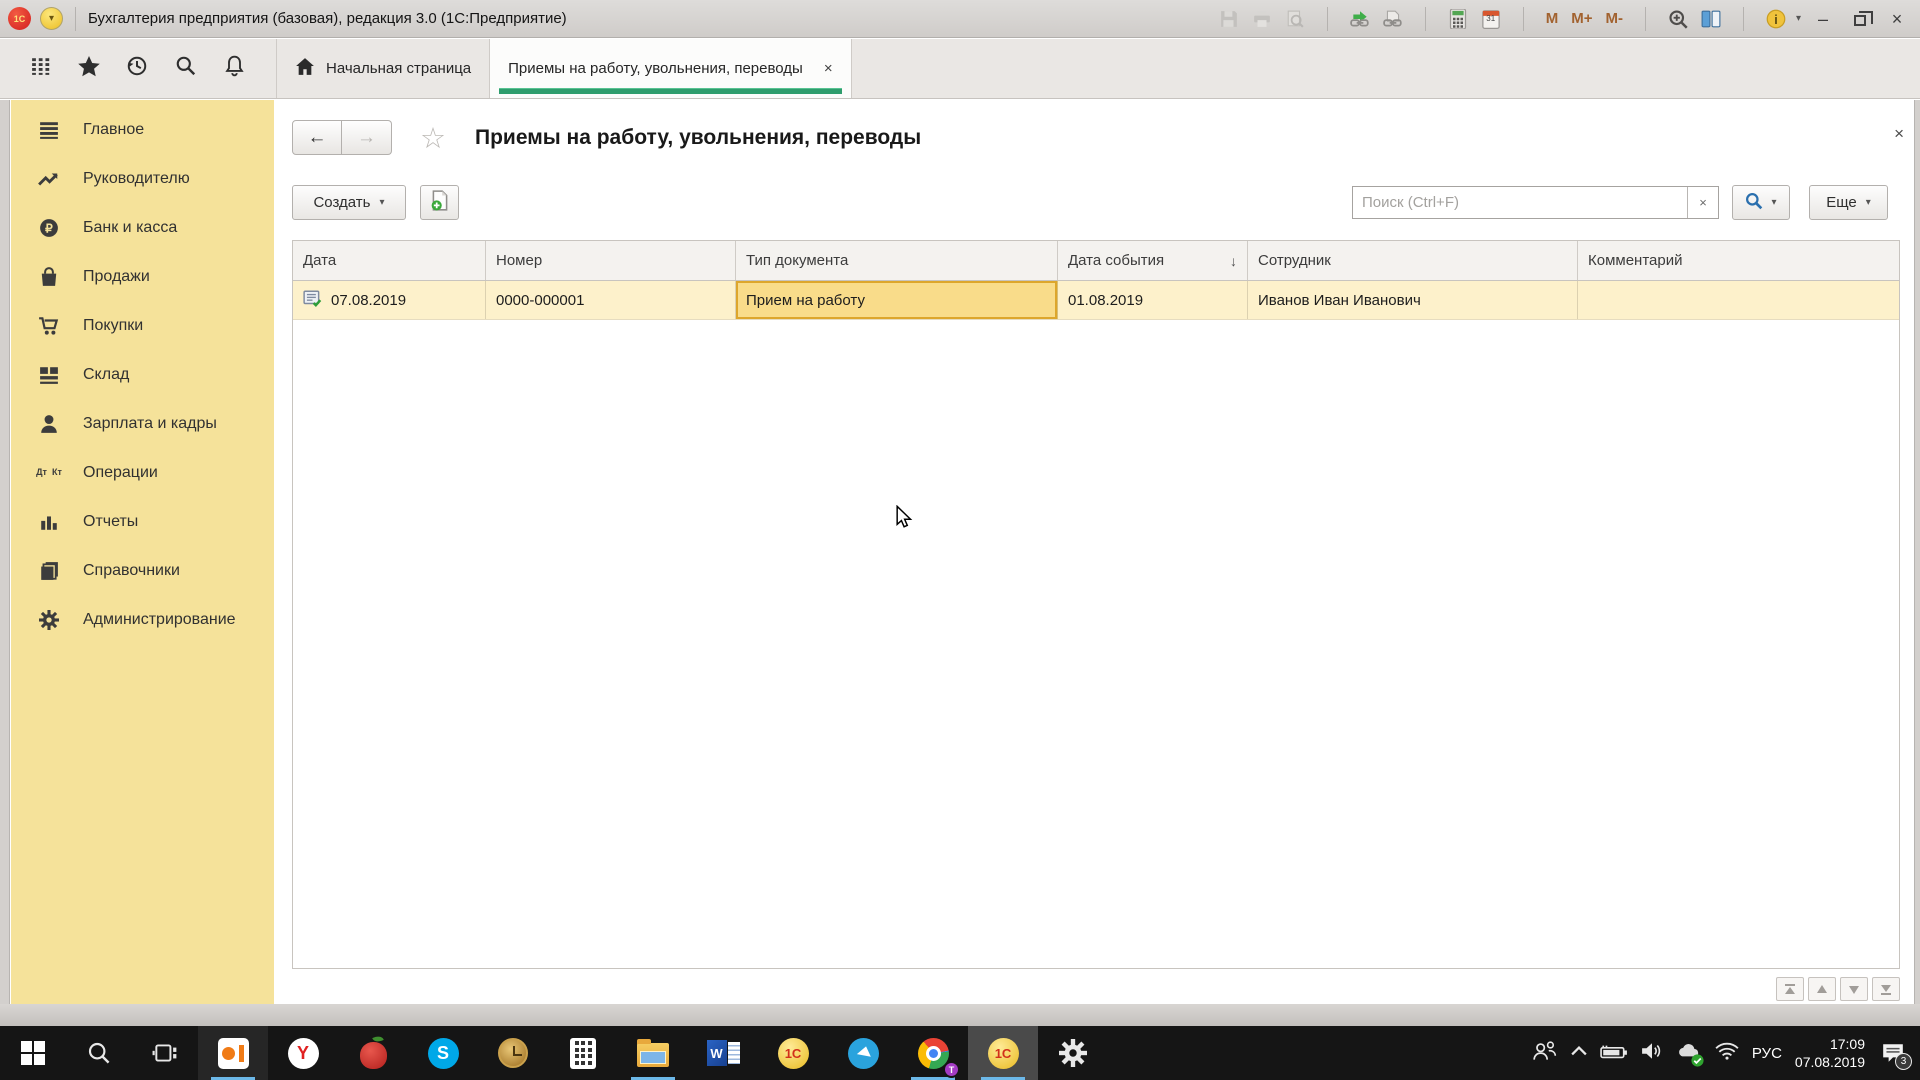 The height and width of the screenshot is (1080, 1920). Describe the element at coordinates (349, 202) in the screenshot. I see `create-button: Создать ▾` at that location.